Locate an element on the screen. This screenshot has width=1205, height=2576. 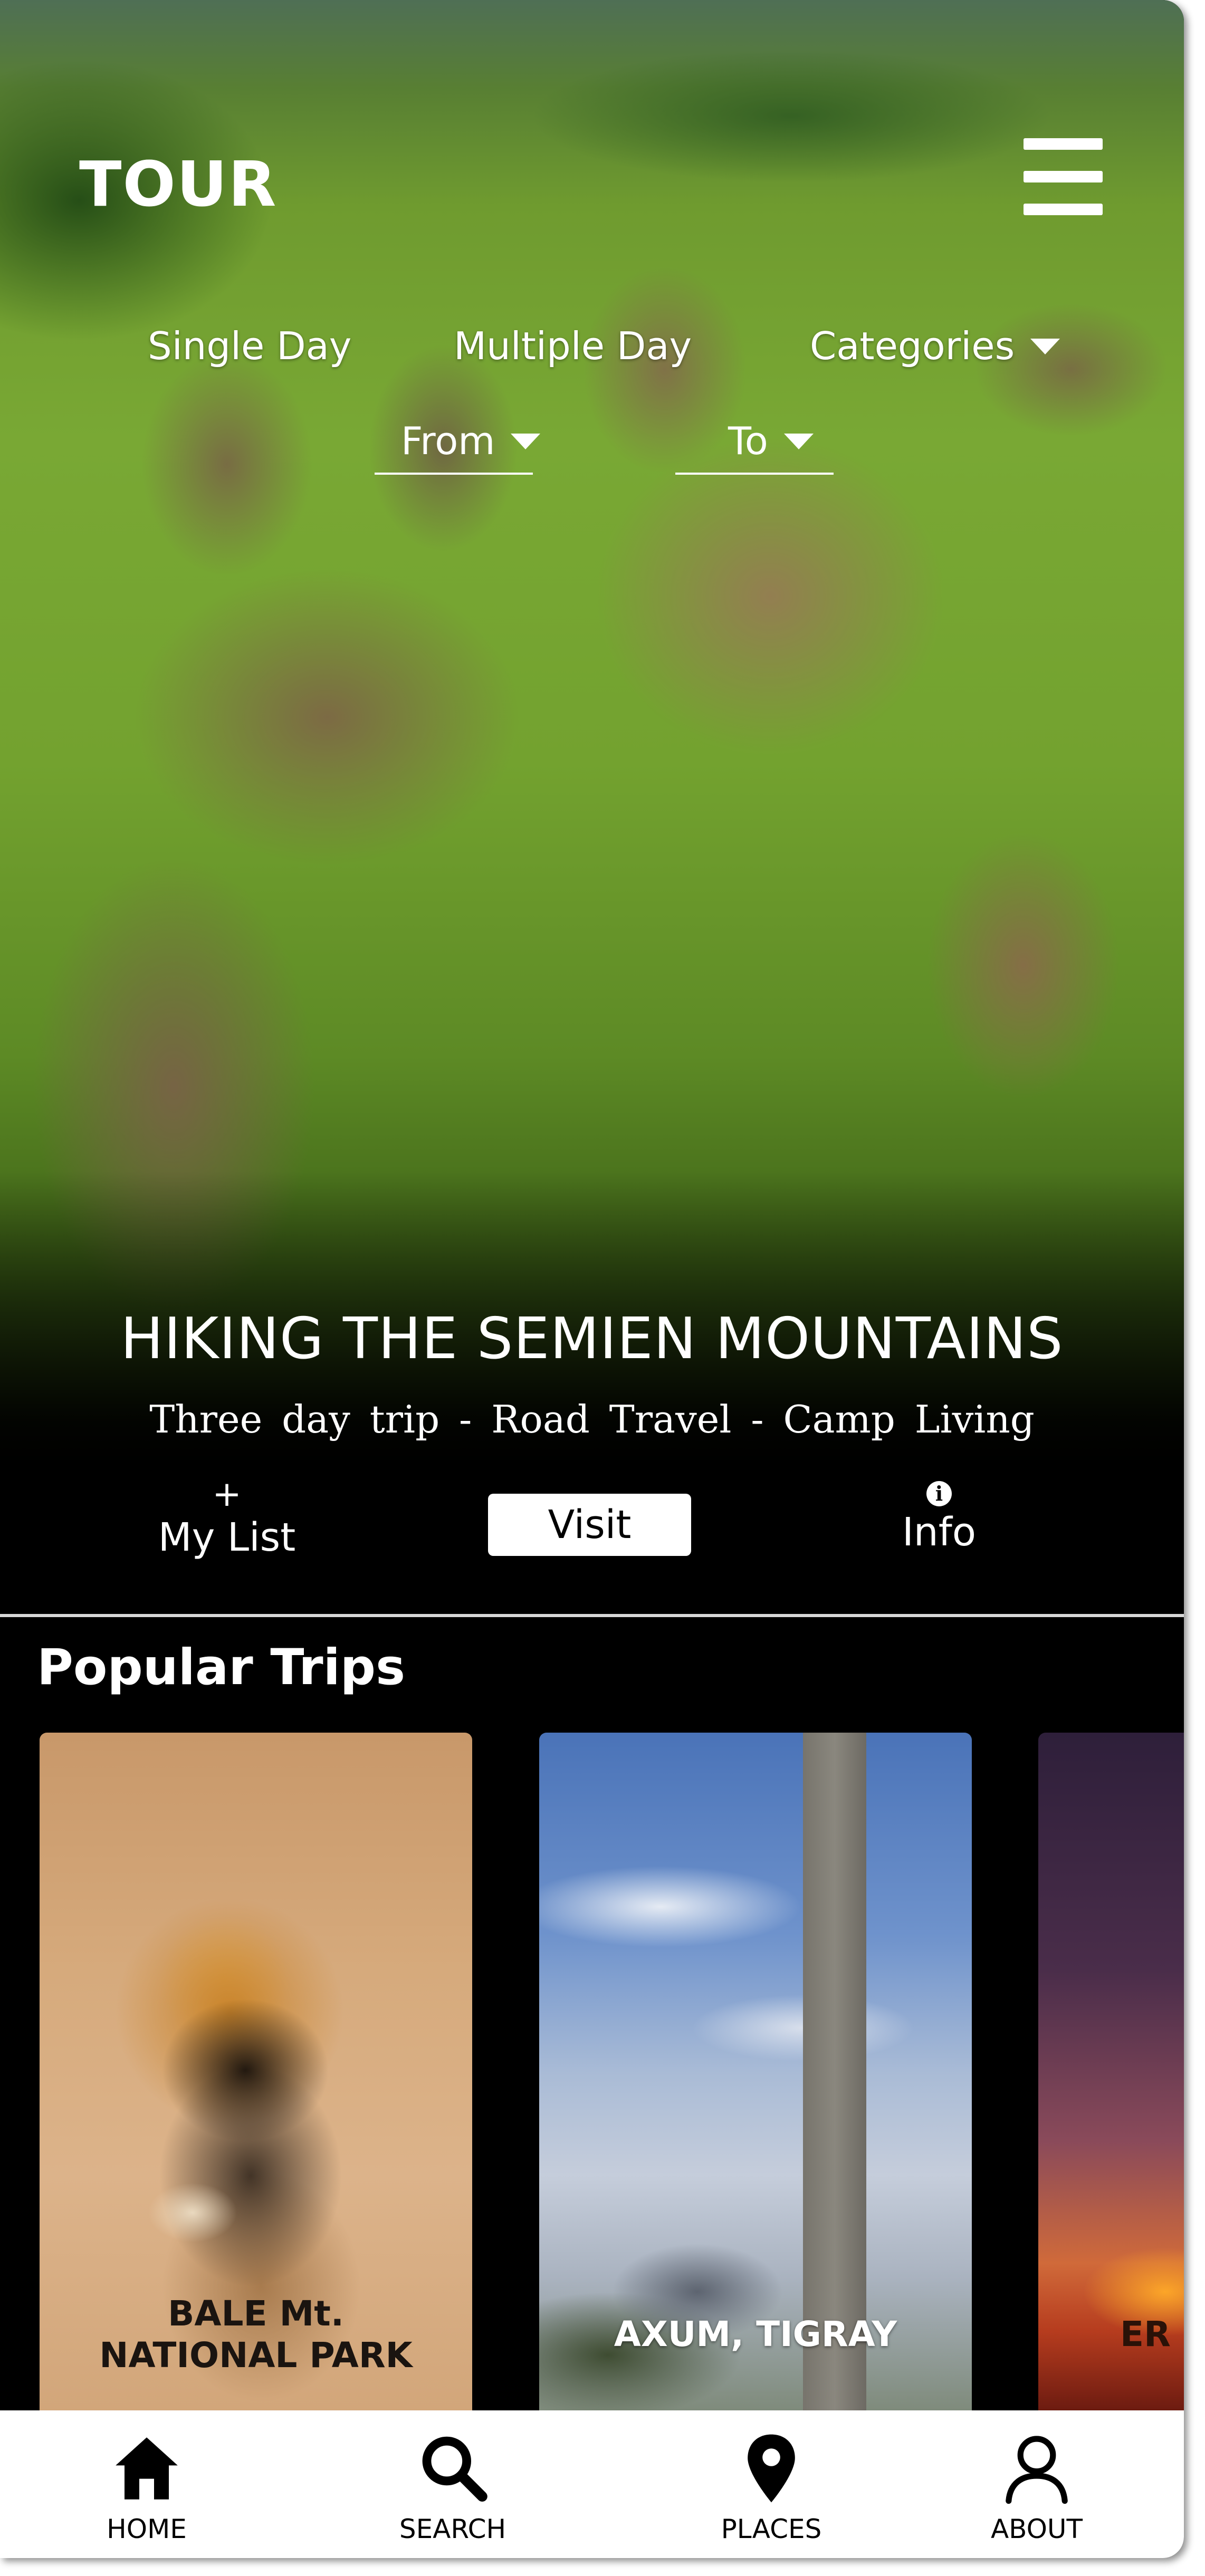
visit-button: Visit is located at coordinates (589, 1525).